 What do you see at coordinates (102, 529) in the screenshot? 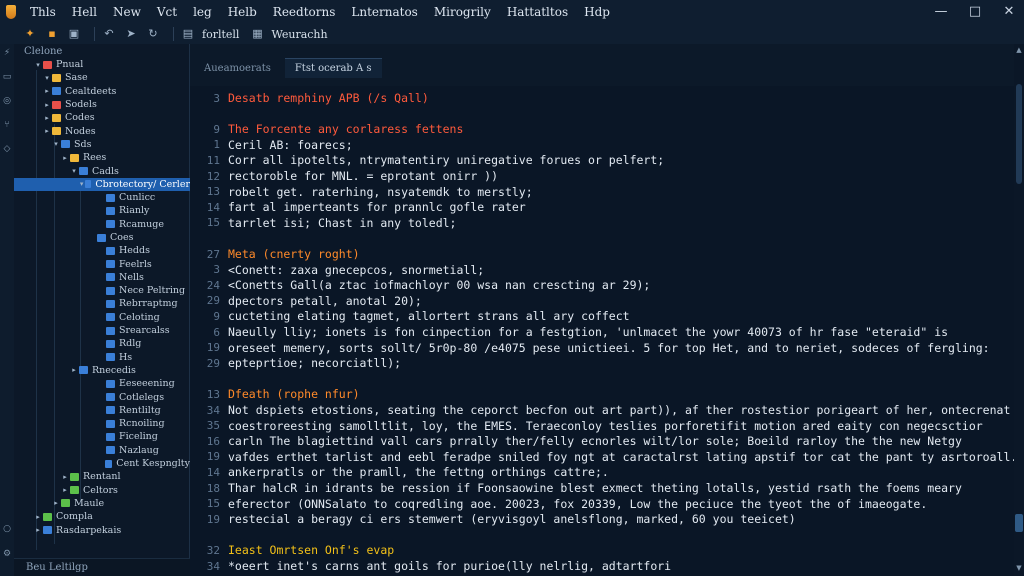
I see `tree-item: ▸ Rasdarpekais` at bounding box center [102, 529].